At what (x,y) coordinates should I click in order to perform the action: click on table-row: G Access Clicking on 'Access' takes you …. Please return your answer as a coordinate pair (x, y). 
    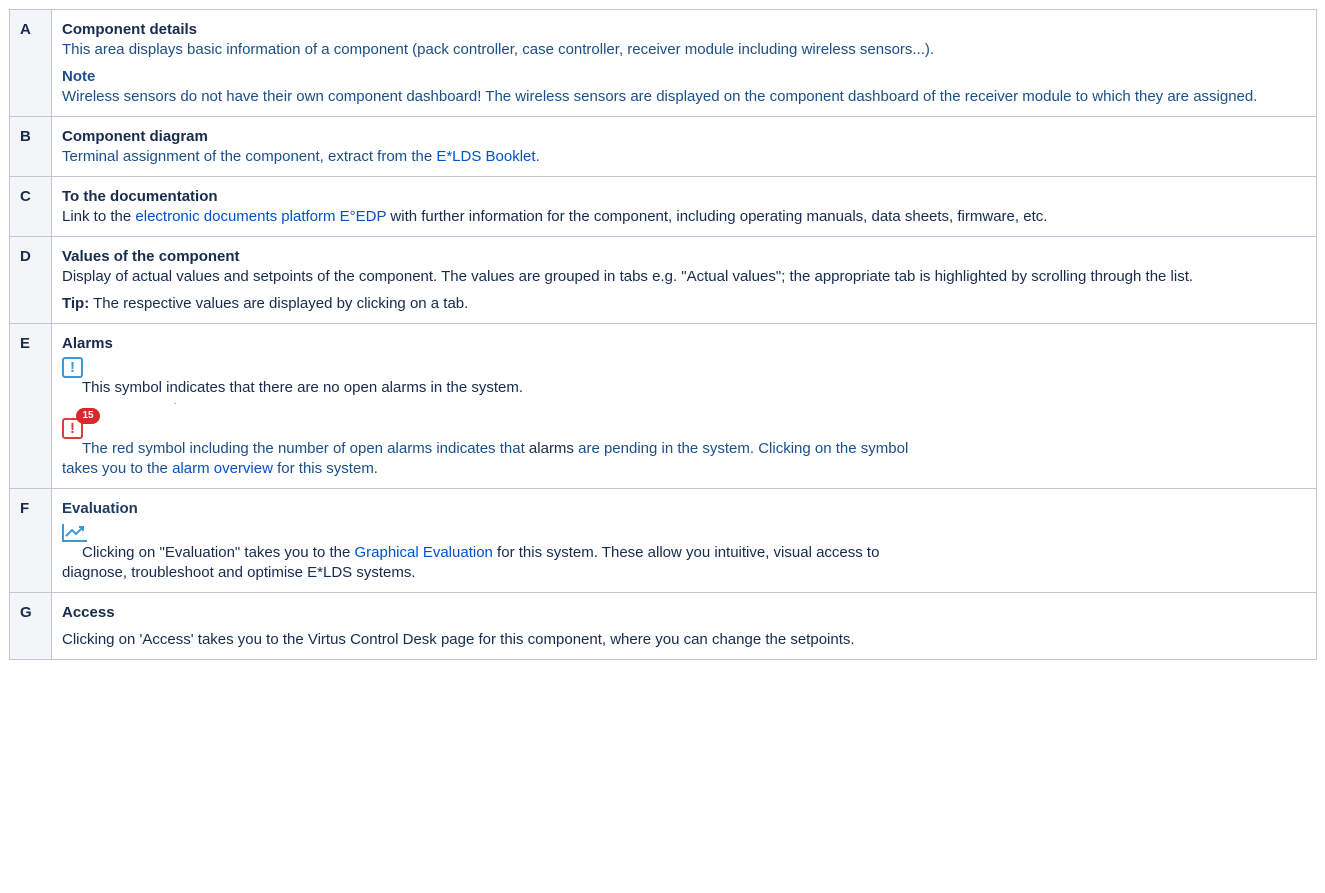
    Looking at the image, I should click on (663, 626).